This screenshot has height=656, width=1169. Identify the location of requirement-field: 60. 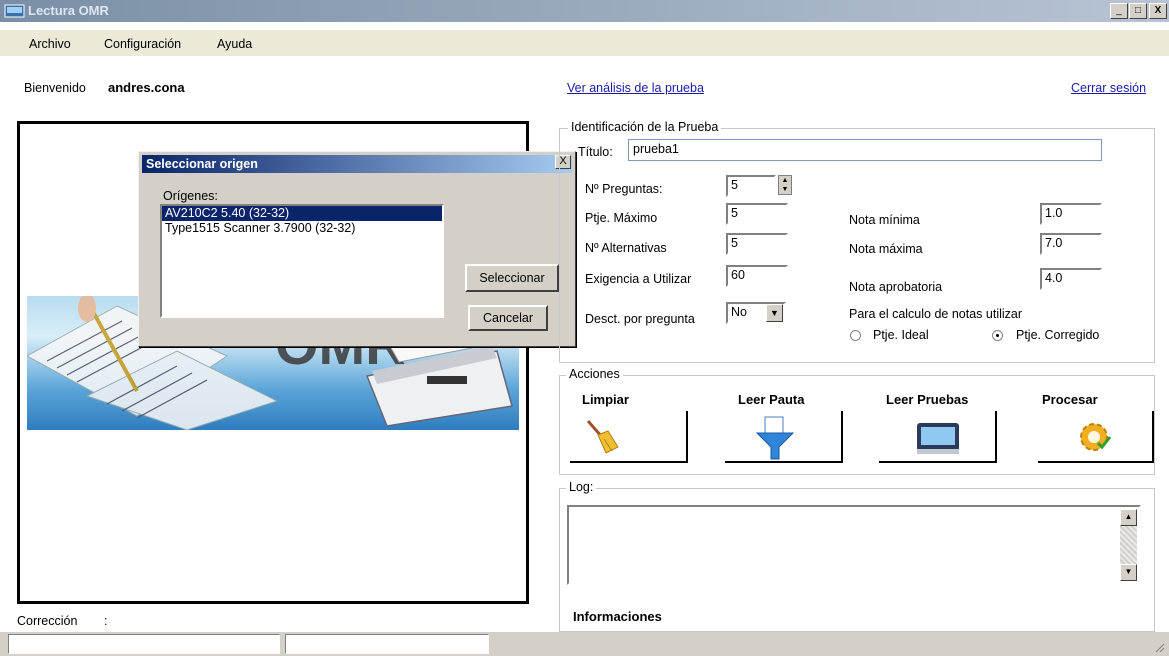
(757, 276).